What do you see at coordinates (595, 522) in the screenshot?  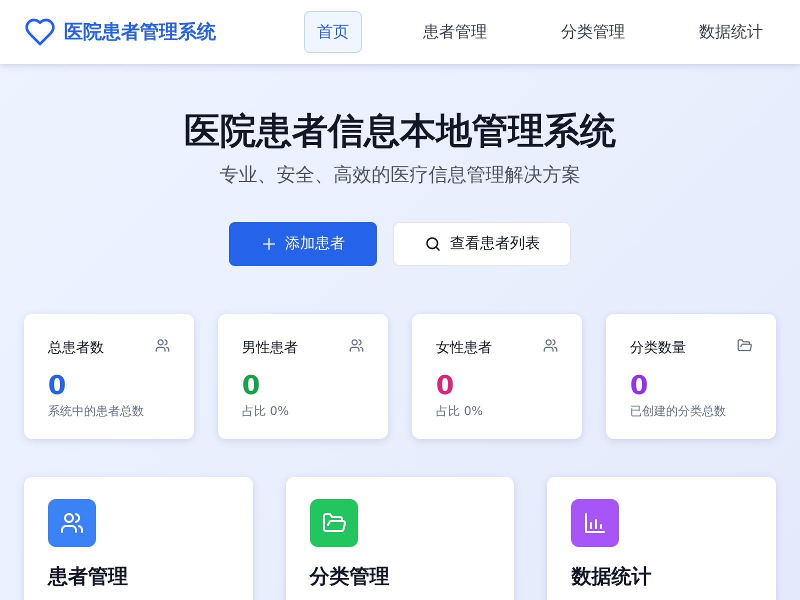 I see `bar-chart-icon` at bounding box center [595, 522].